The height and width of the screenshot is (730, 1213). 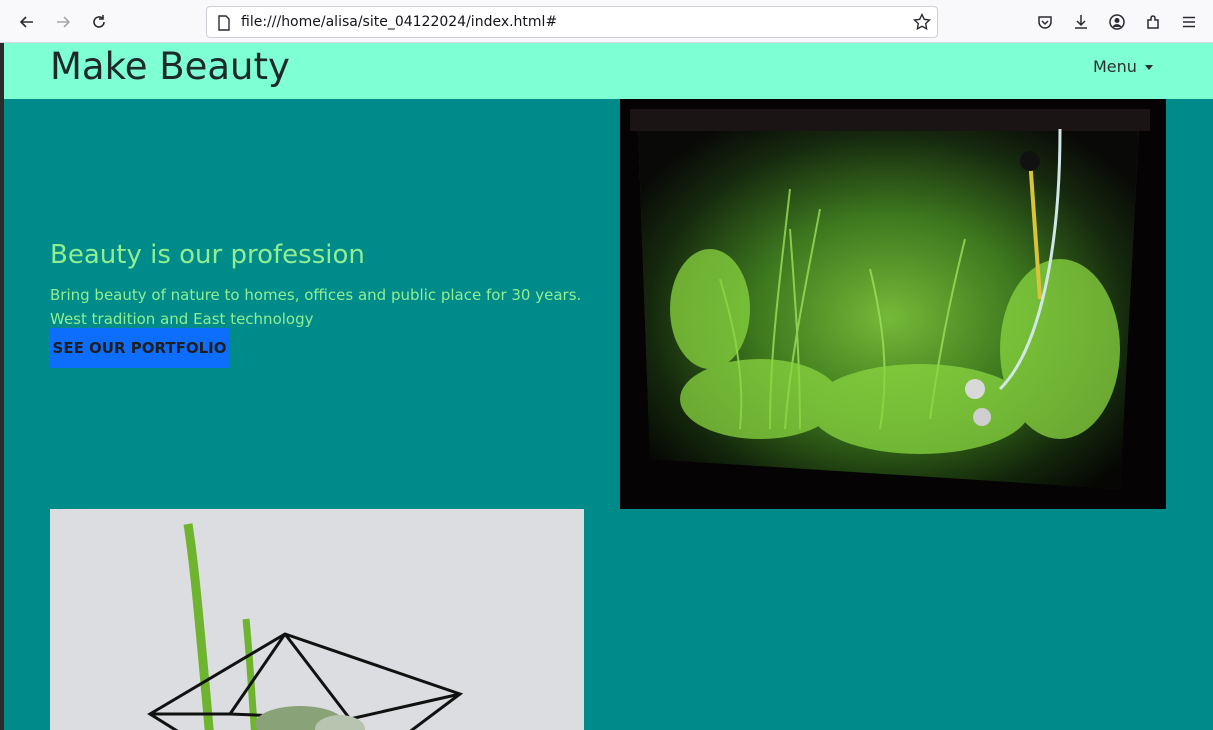 I want to click on hamburger-menu-icon, so click(x=1189, y=22).